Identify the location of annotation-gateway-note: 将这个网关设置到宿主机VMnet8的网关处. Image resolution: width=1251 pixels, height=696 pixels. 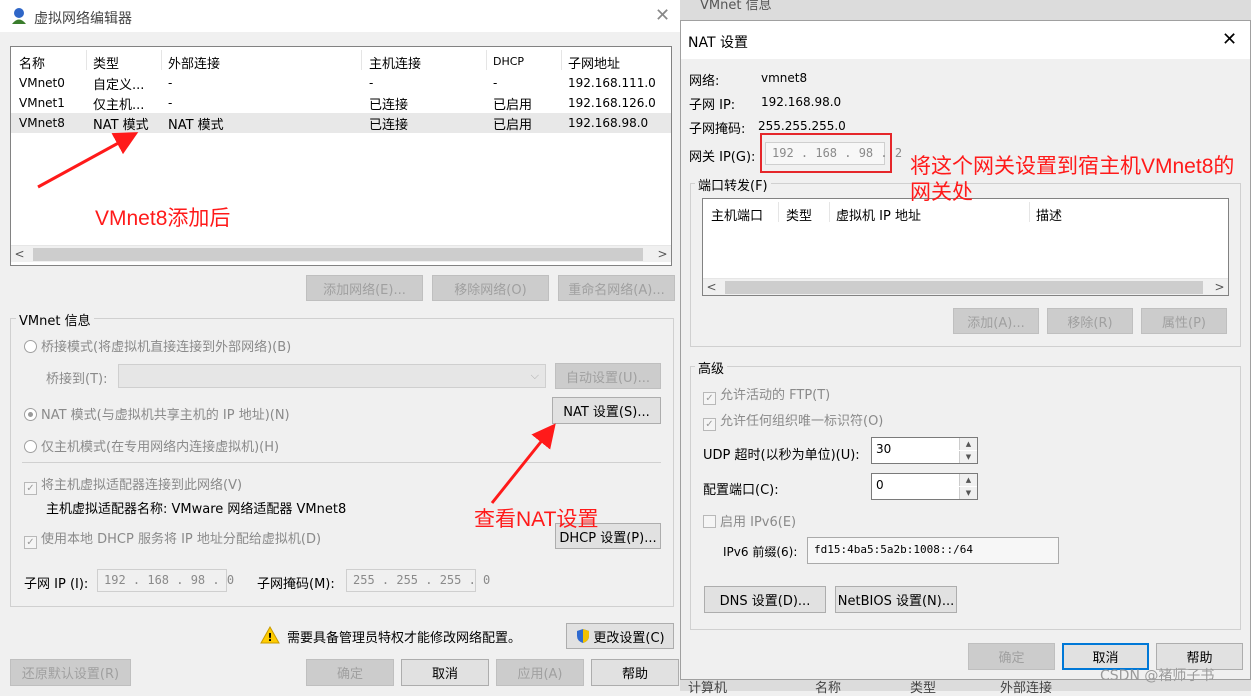
(1072, 179).